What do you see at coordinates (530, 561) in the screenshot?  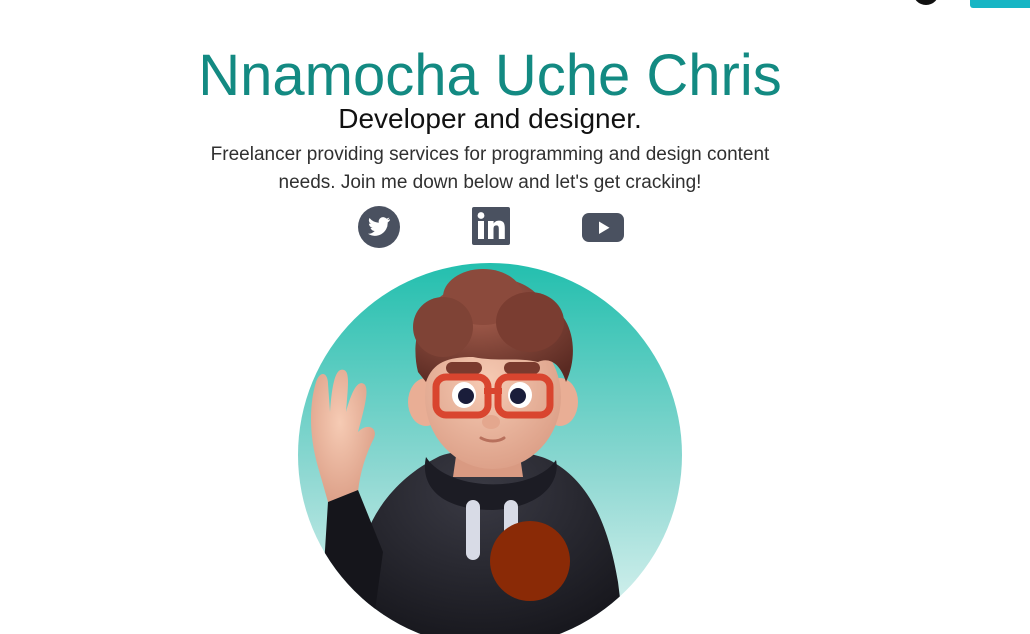 I see `cursor-circle` at bounding box center [530, 561].